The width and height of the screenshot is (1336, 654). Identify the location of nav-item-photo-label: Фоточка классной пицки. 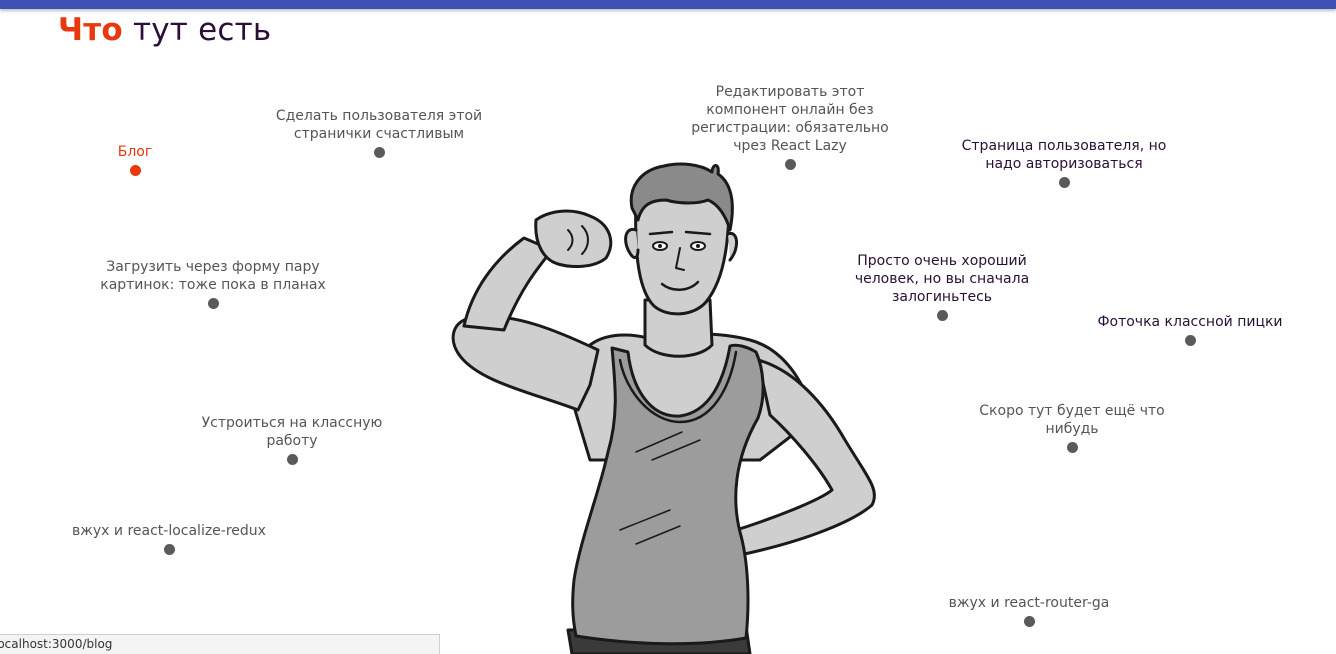
(1190, 322).